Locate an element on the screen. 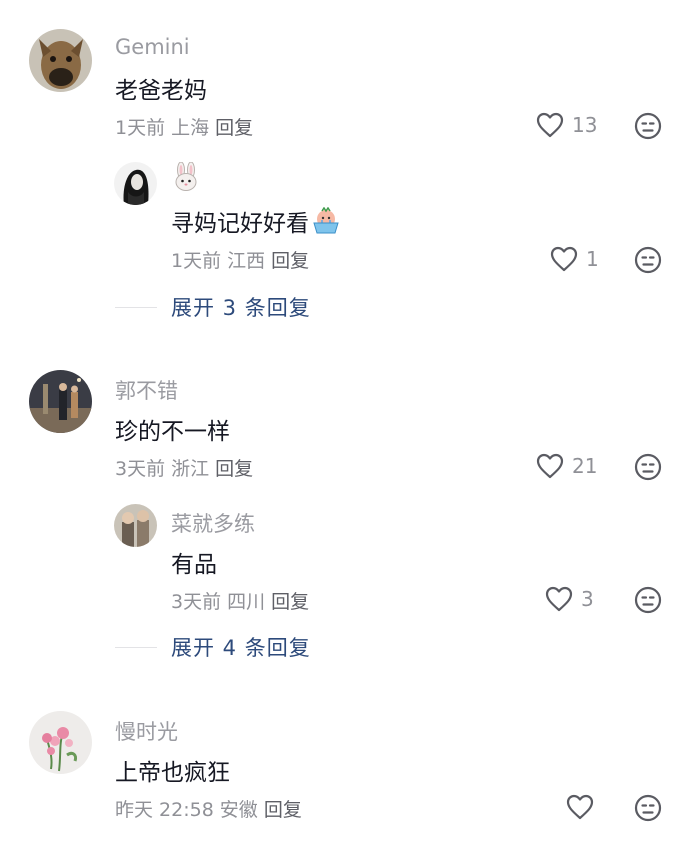 The image size is (690, 841). expand-replies: 展开 4 条回复 is located at coordinates (213, 647).